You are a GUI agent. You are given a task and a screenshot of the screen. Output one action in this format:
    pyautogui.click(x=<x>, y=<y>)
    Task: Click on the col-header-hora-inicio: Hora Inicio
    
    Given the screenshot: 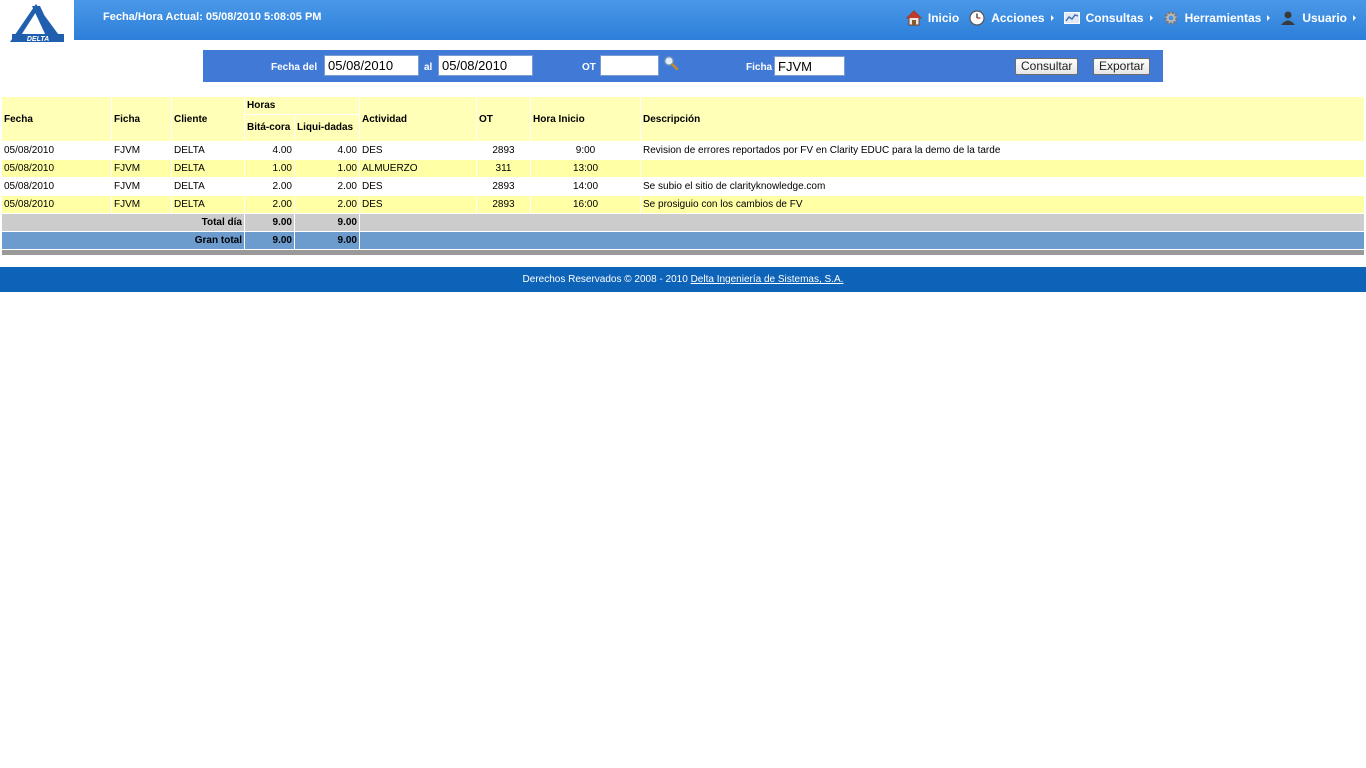 What is the action you would take?
    pyautogui.click(x=585, y=119)
    